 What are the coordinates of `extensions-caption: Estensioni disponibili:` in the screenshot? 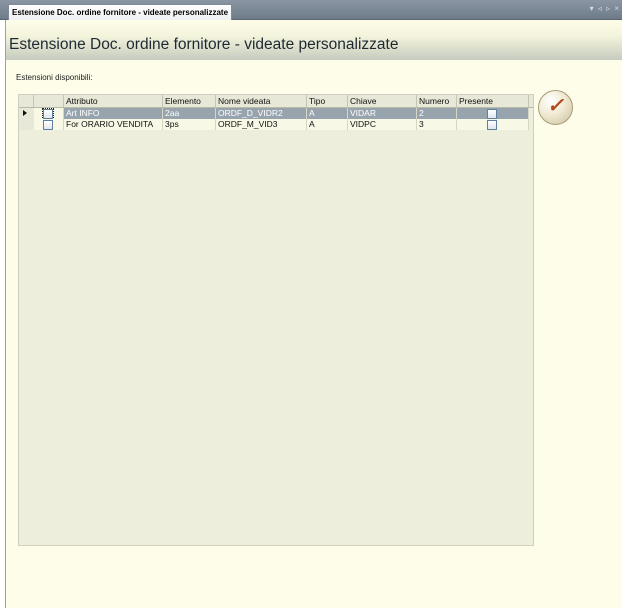 It's located at (54, 77).